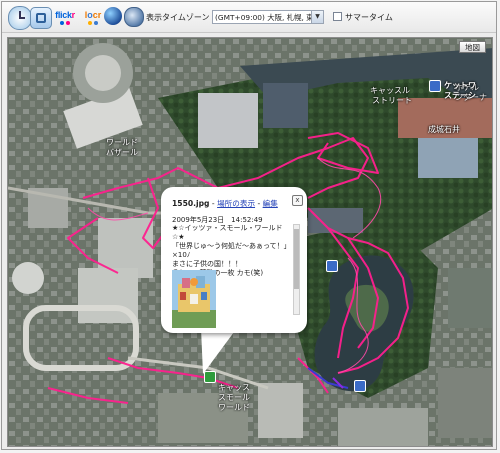 Image resolution: width=500 pixels, height=453 pixels. Describe the element at coordinates (337, 16) in the screenshot. I see `summer-time-checkbox` at that location.